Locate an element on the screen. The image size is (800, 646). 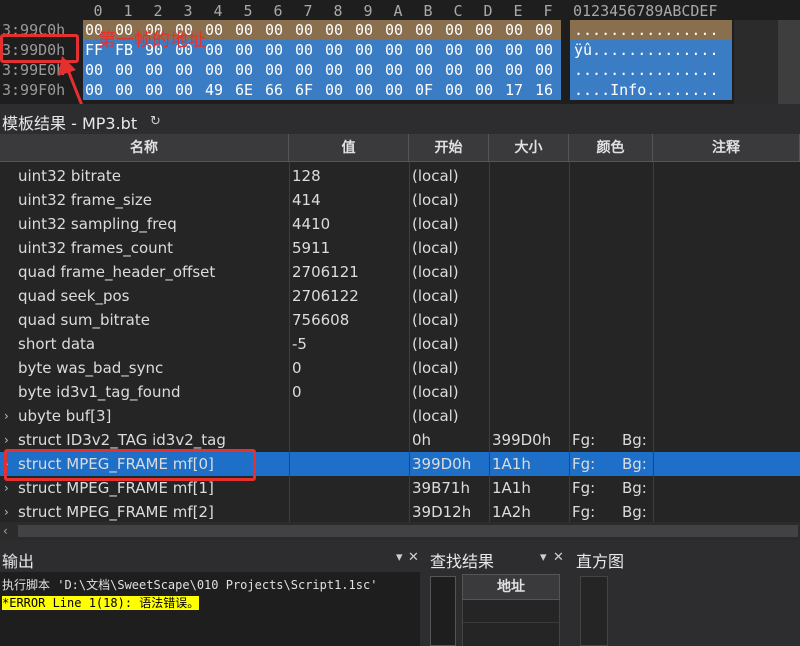
template-scroll-thumb is located at coordinates (408, 531).